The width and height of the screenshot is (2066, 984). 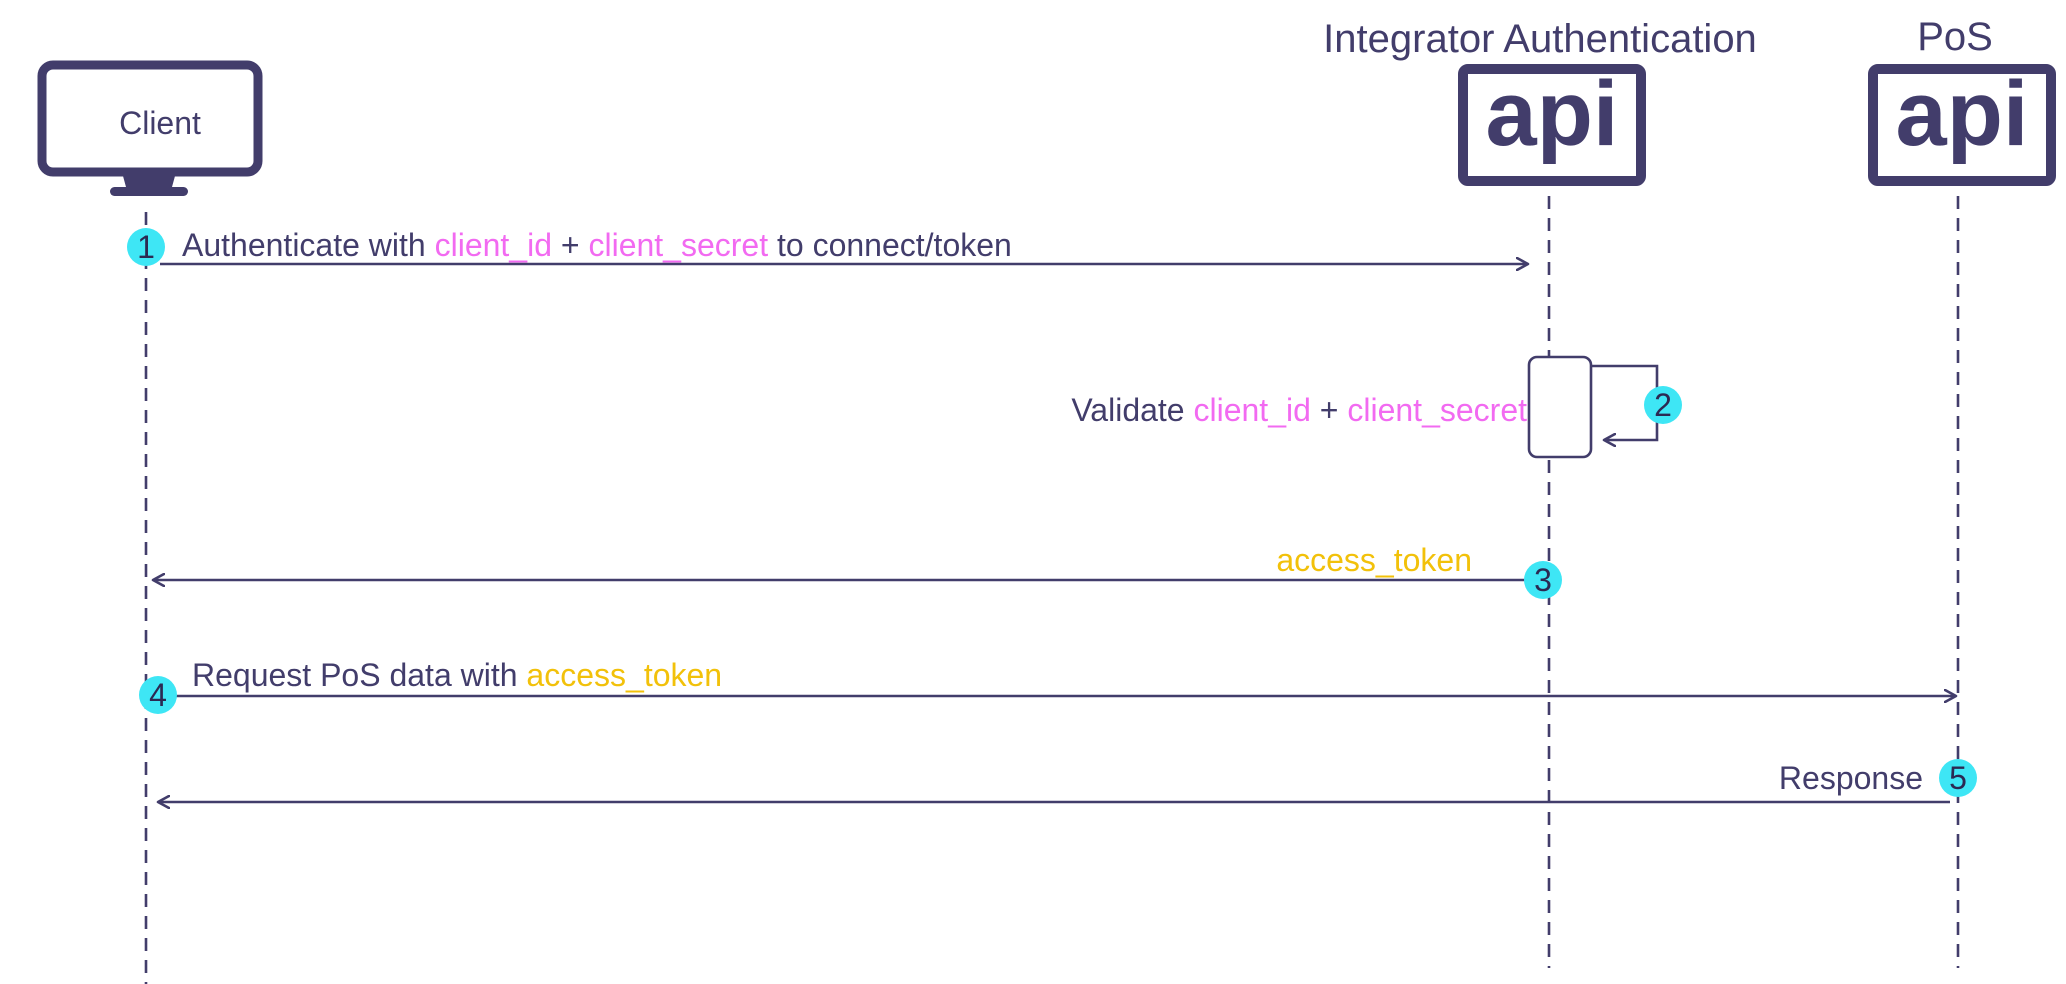 What do you see at coordinates (1958, 778) in the screenshot?
I see `step-number: 5` at bounding box center [1958, 778].